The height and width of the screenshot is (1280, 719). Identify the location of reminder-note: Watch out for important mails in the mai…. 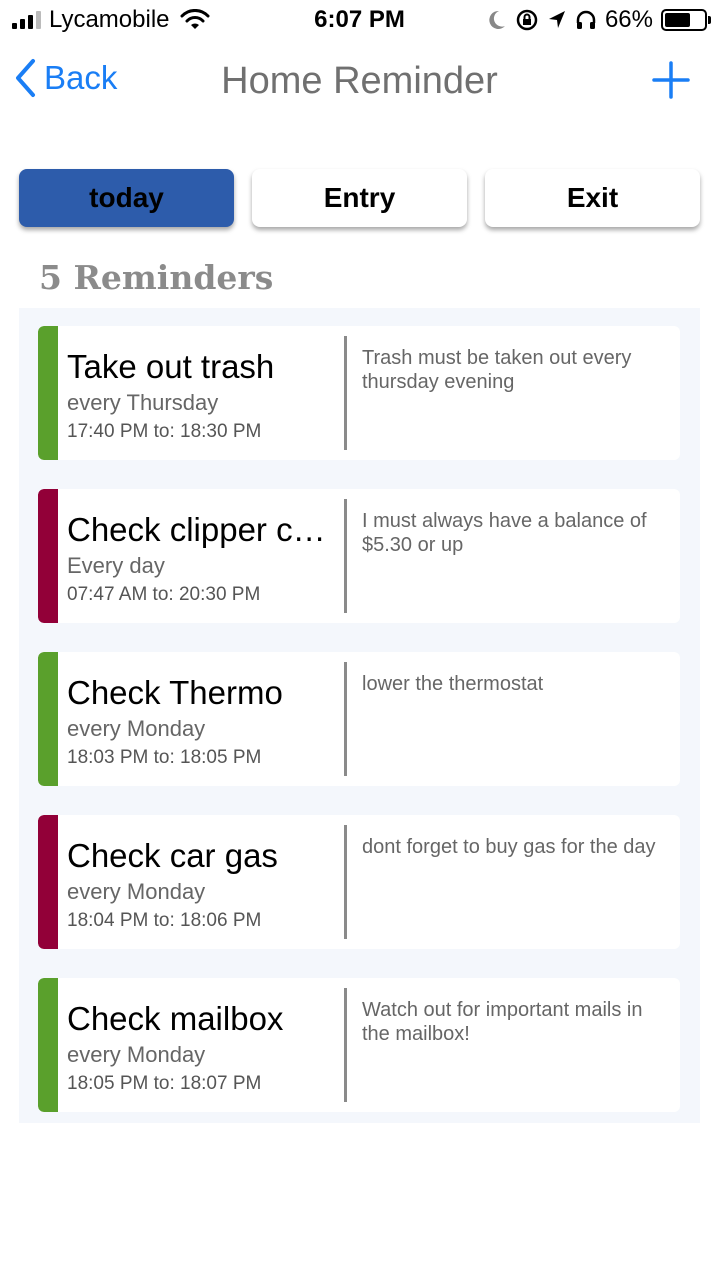
(502, 1022).